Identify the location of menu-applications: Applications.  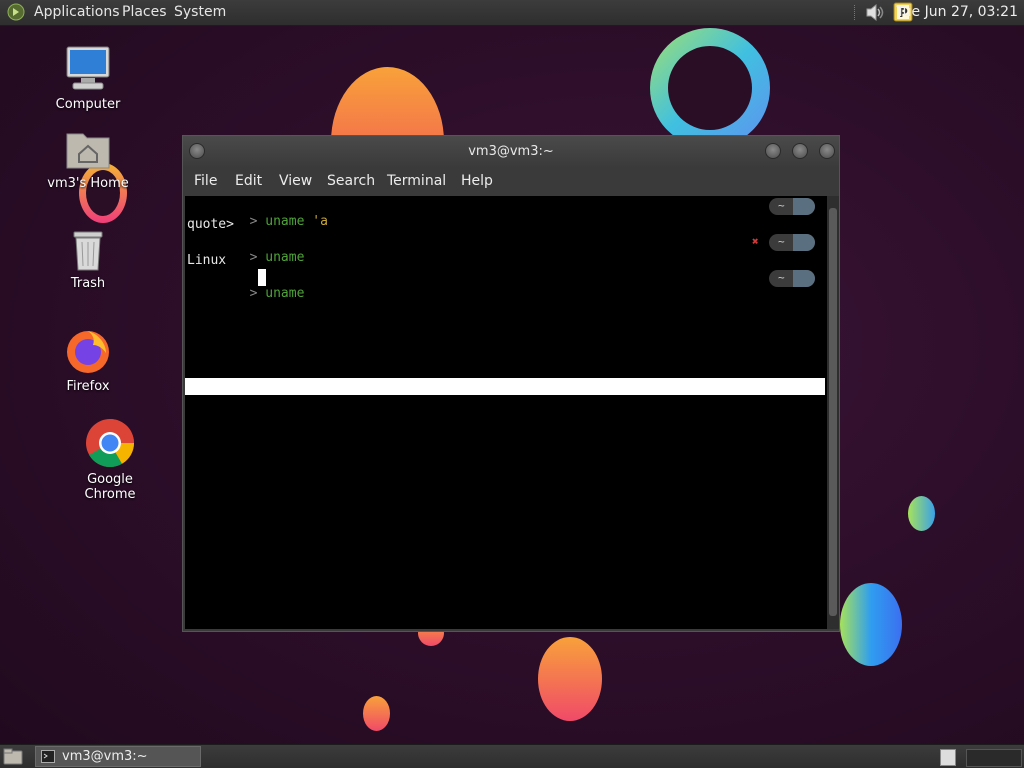
(77, 12).